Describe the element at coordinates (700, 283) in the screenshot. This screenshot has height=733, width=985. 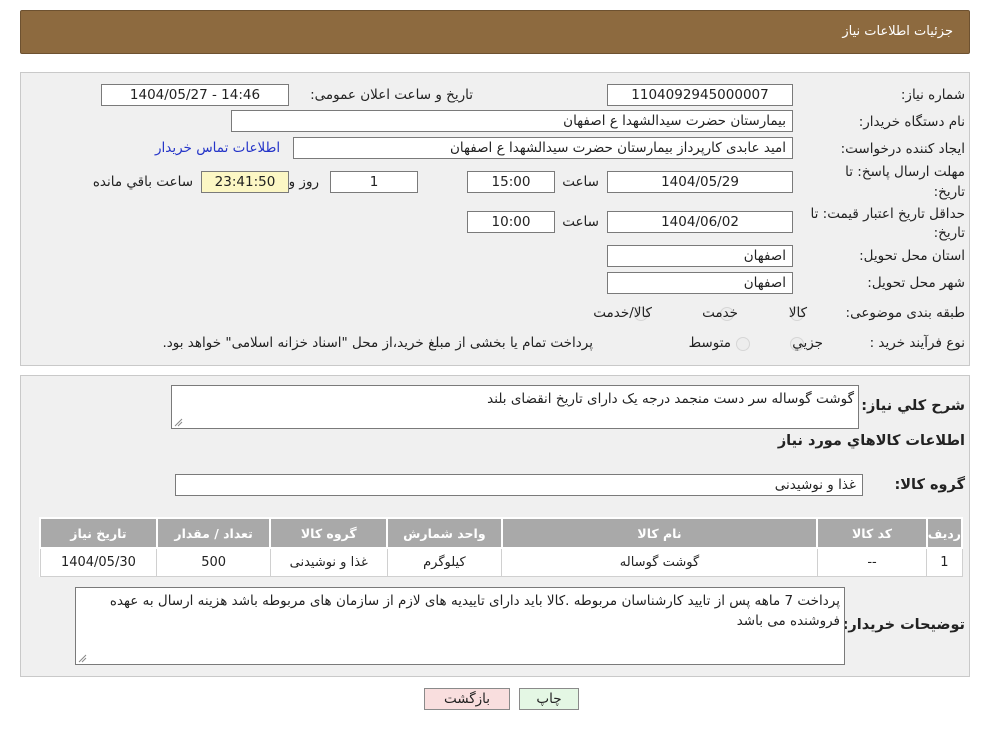
I see `city-field: اصفهان` at that location.